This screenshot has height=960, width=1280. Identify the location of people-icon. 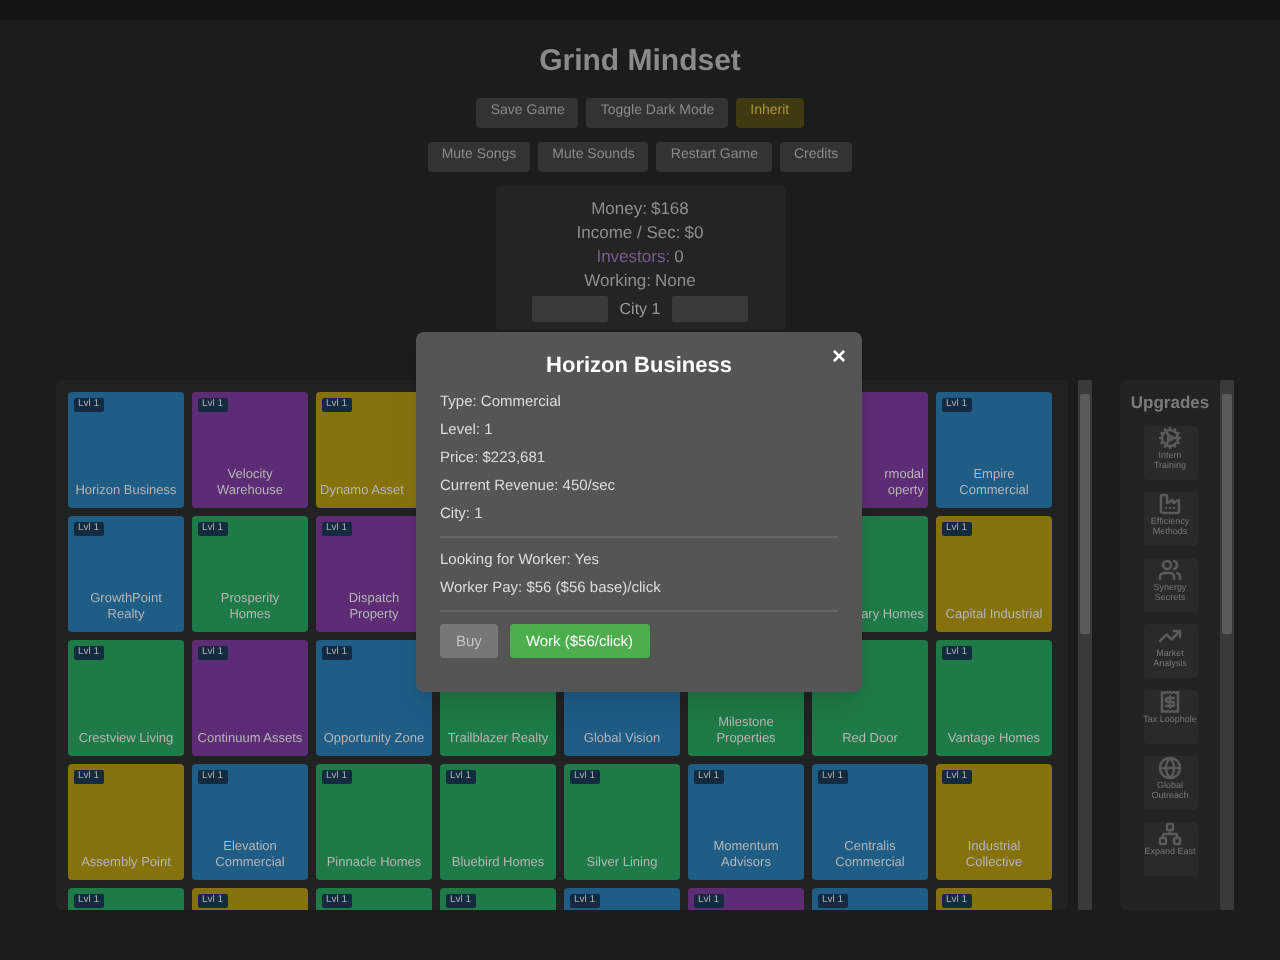
(1170, 569).